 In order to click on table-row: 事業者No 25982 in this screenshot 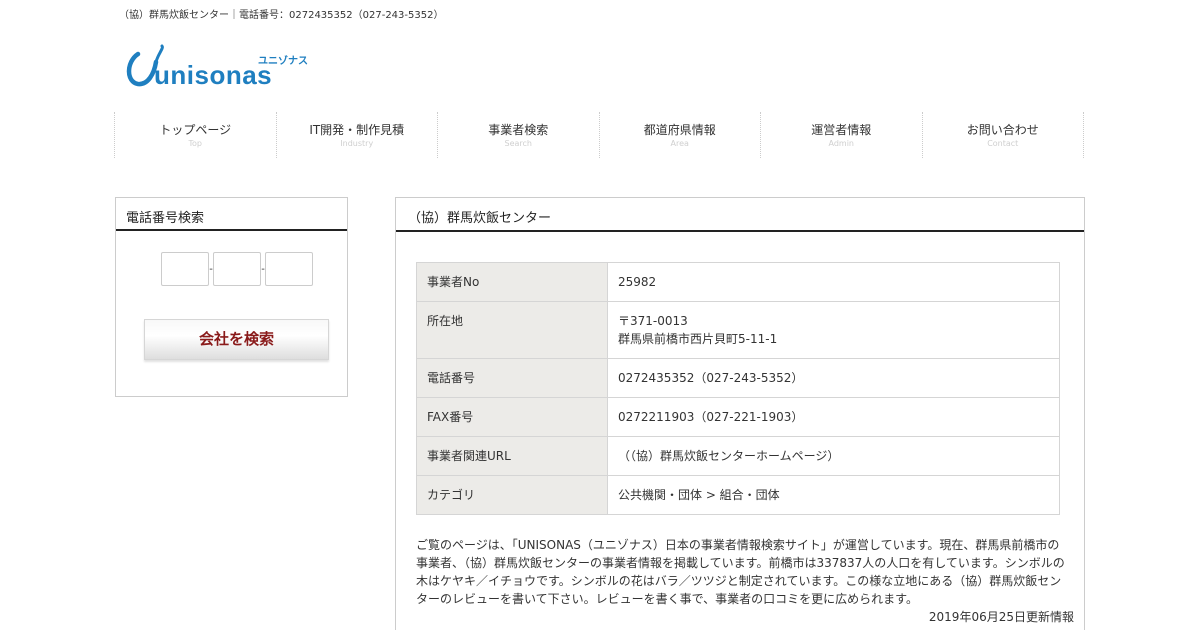, I will do `click(738, 282)`.